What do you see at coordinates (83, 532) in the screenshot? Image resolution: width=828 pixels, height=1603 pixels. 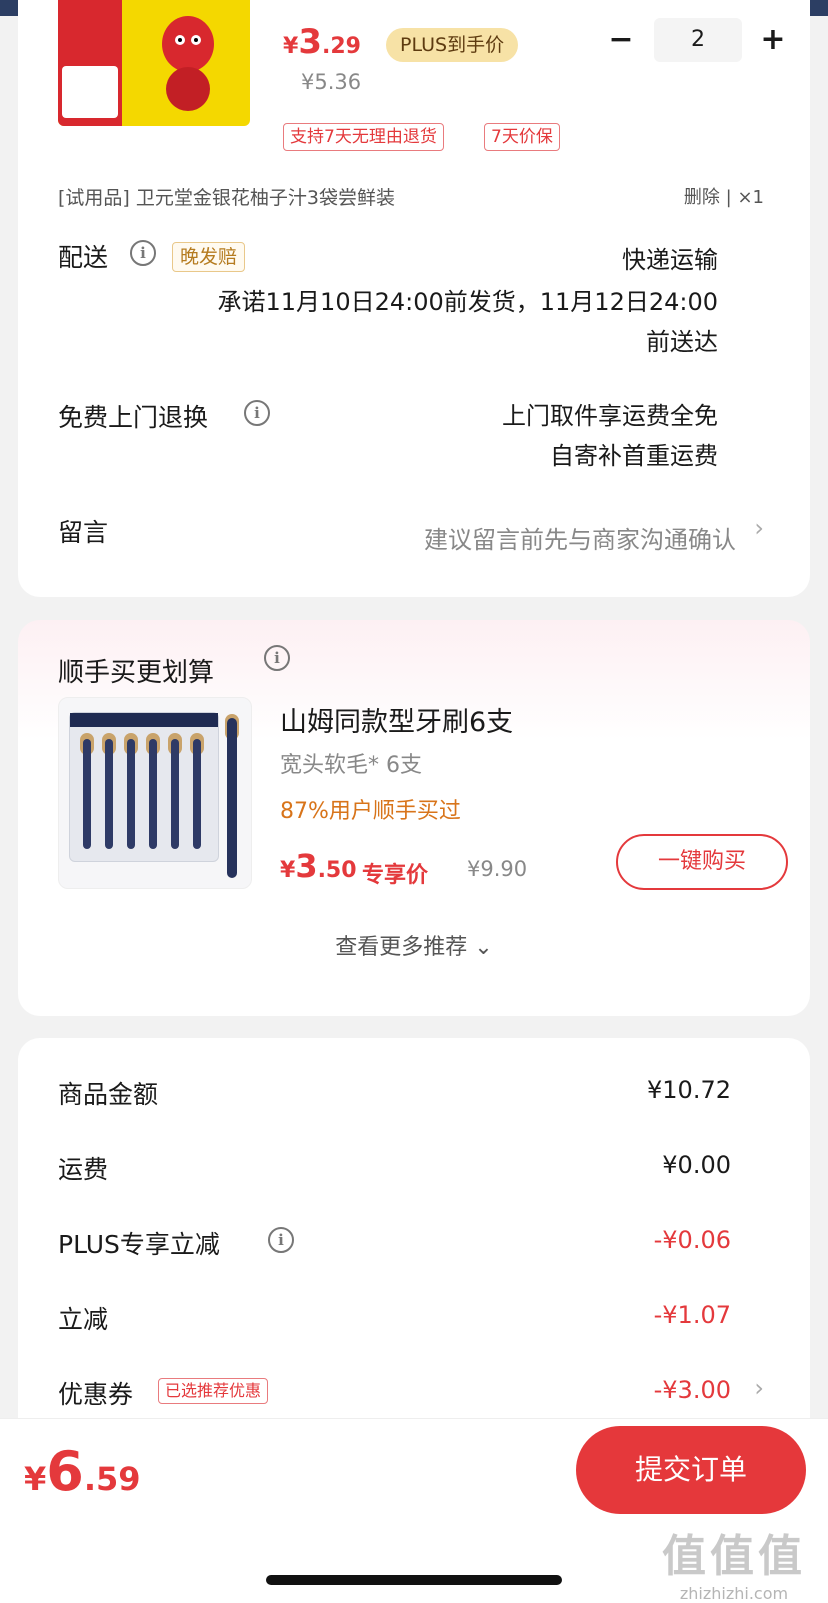 I see `message-label: 留言` at bounding box center [83, 532].